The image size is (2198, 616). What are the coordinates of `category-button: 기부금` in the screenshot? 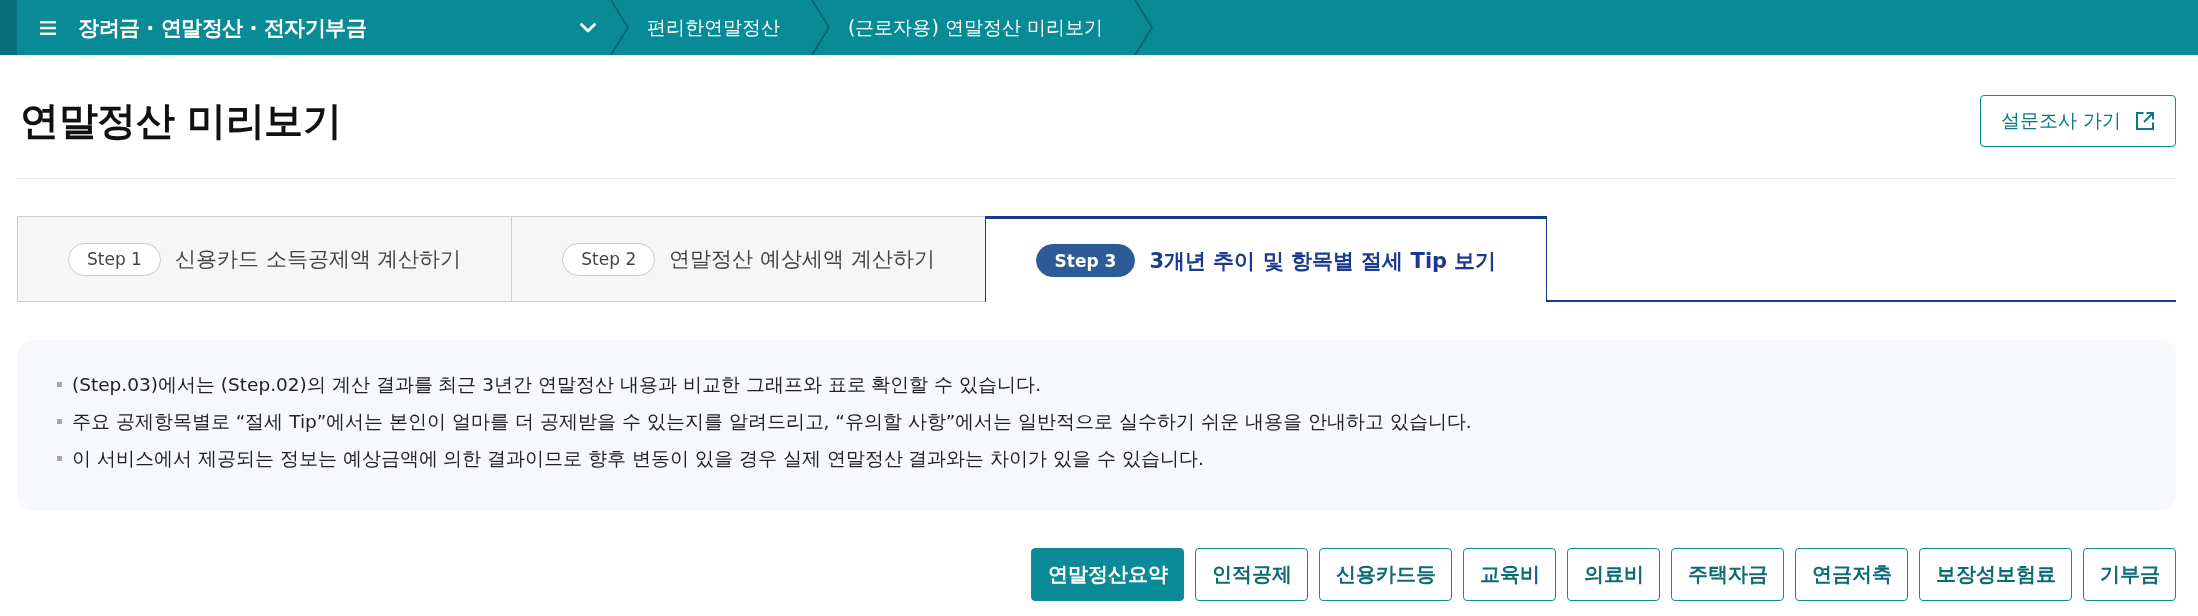 It's located at (2129, 574).